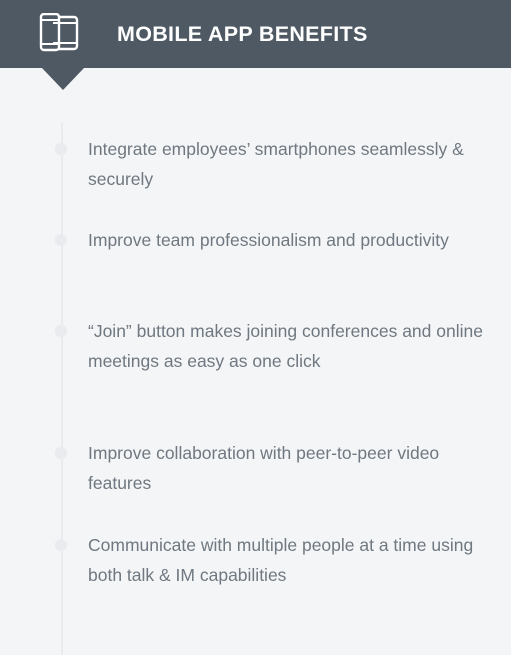 This screenshot has width=511, height=655. I want to click on mobile-devices-icon, so click(60, 32).